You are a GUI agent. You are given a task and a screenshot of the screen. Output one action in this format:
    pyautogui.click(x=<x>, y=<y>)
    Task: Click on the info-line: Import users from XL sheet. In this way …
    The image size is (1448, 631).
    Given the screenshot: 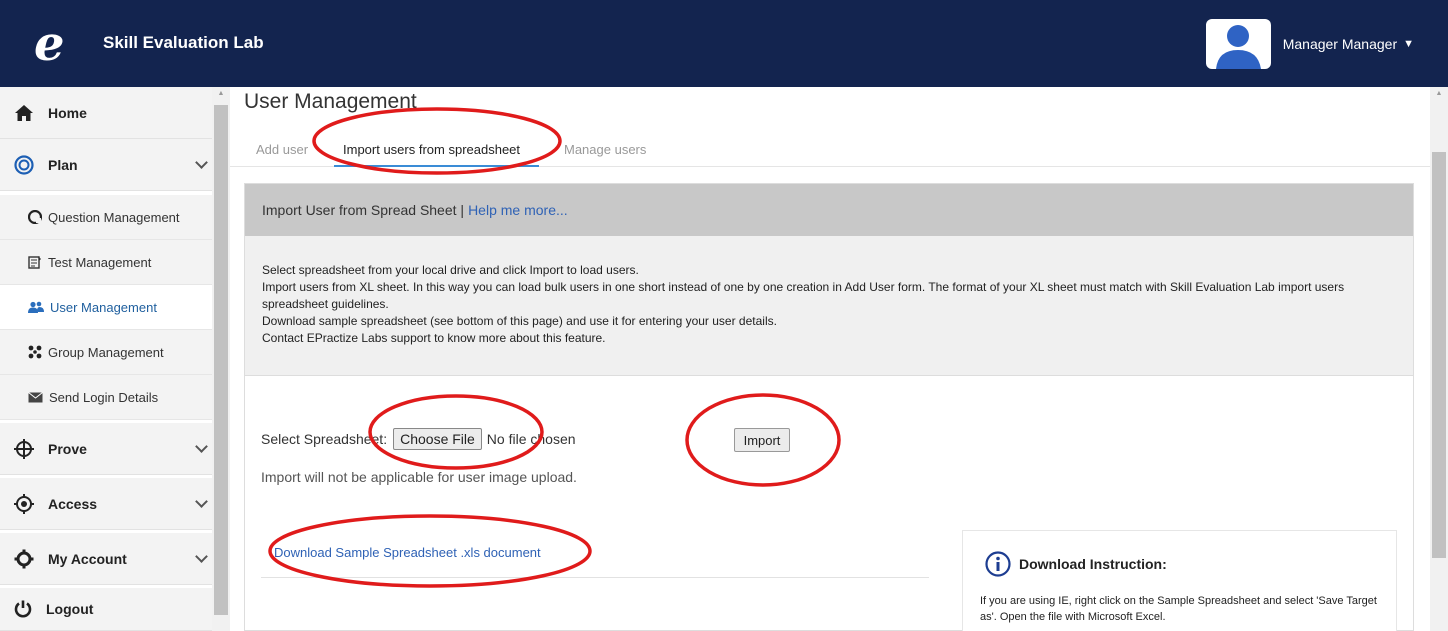 What is the action you would take?
    pyautogui.click(x=803, y=295)
    